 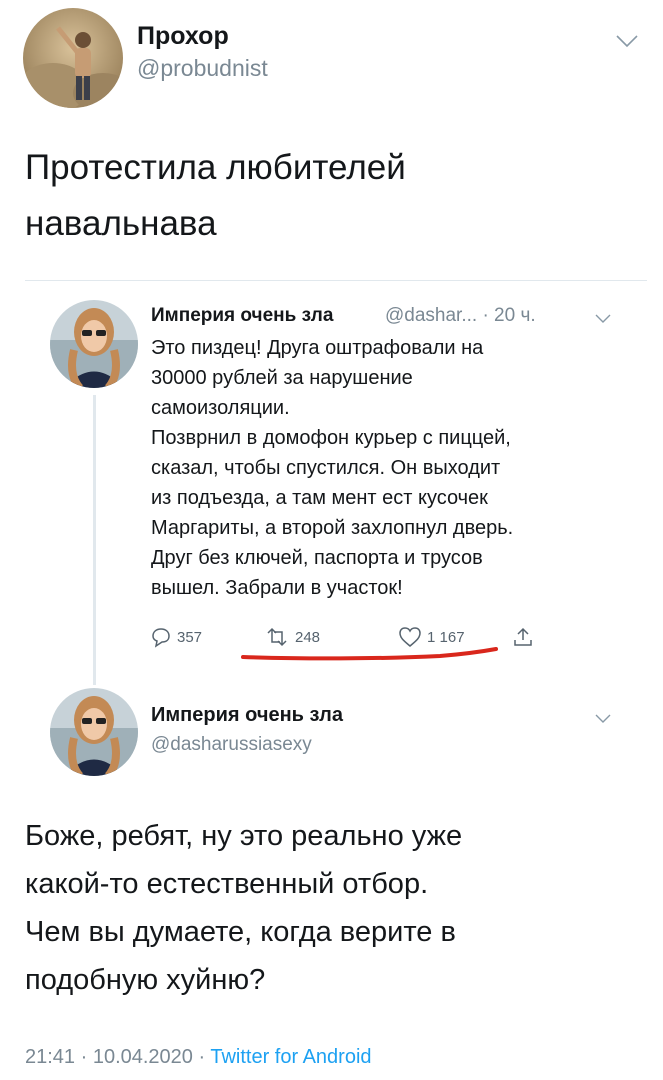 I want to click on reply-author-handle: @dasharussiasexy, so click(x=231, y=745).